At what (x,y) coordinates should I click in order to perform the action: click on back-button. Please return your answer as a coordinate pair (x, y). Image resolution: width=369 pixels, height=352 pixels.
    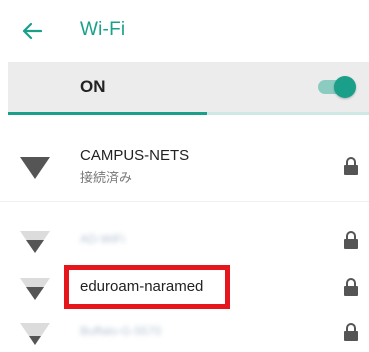
    Looking at the image, I should click on (32, 31).